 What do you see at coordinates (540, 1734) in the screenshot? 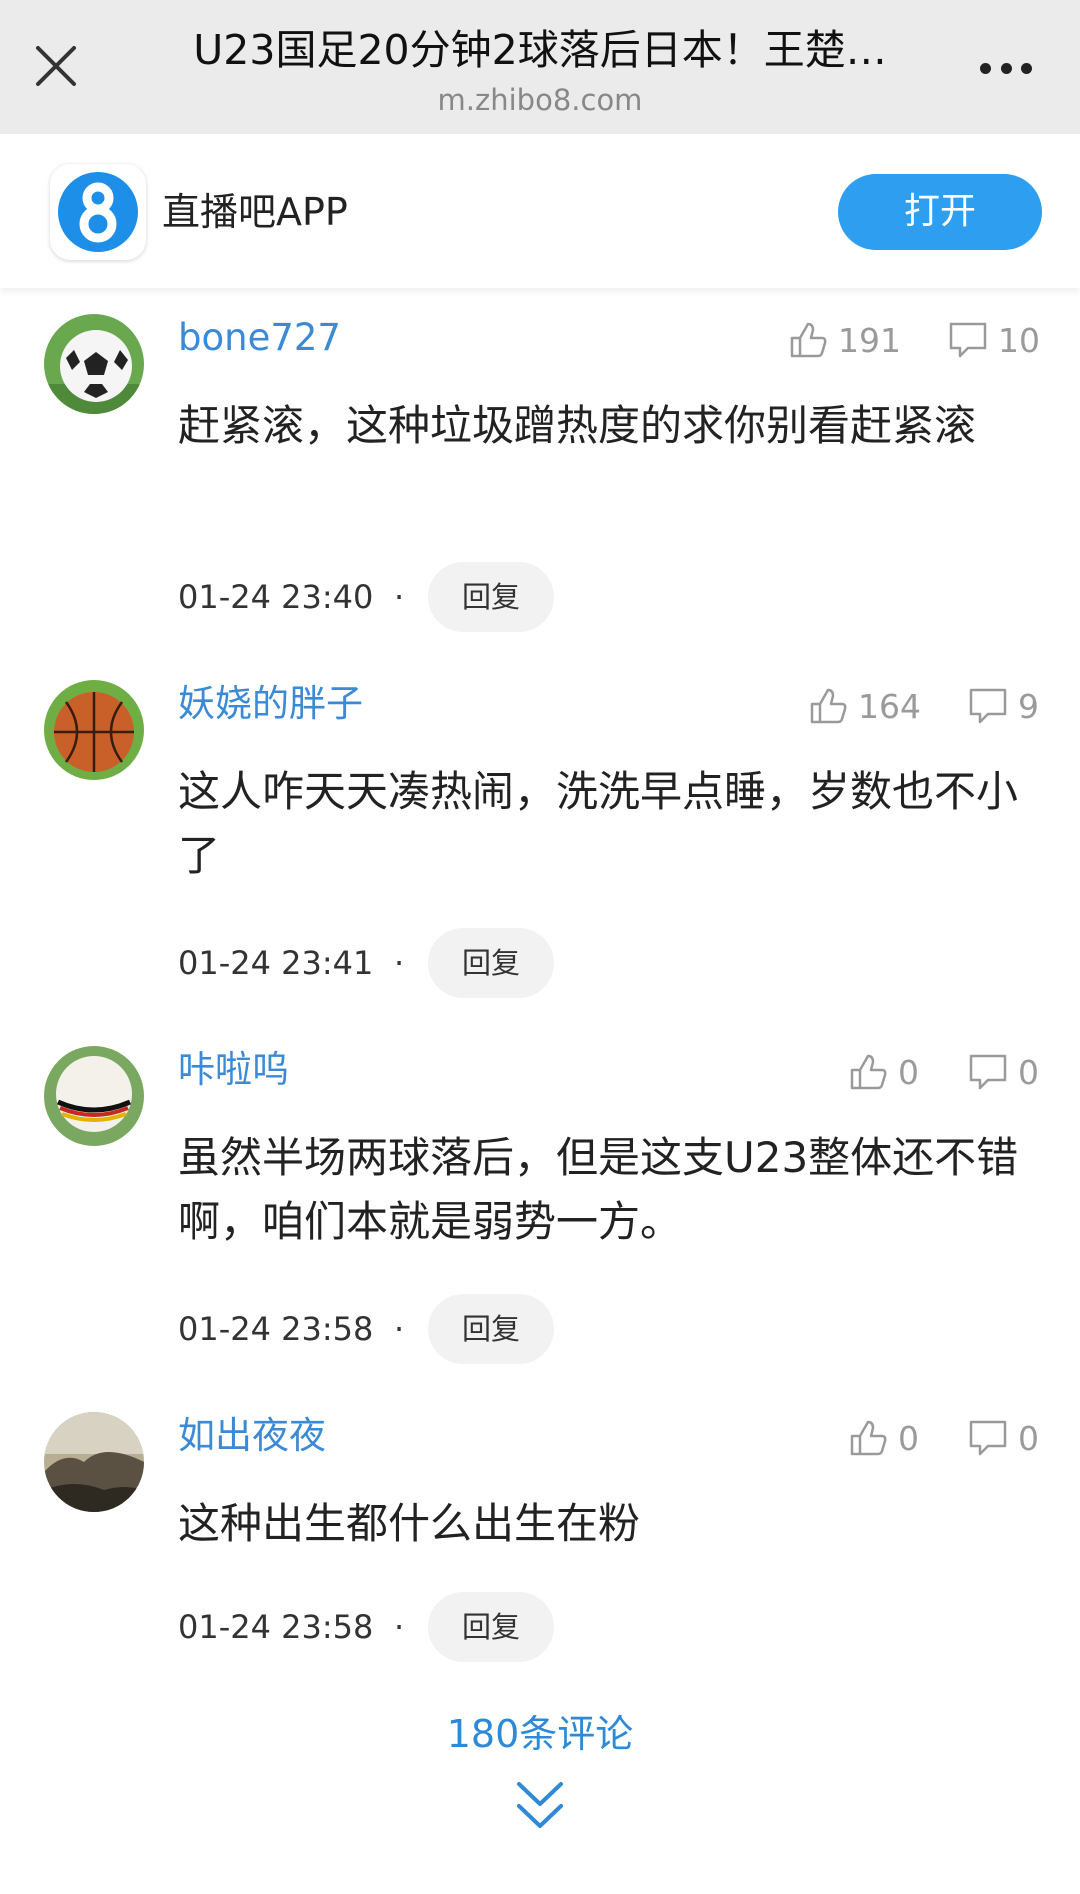
I see `more-comments-link: 180条评论` at bounding box center [540, 1734].